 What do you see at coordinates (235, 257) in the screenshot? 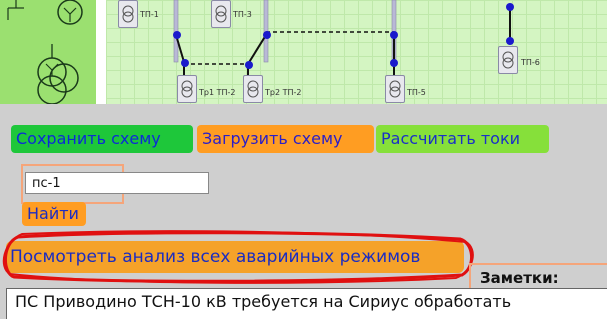
I see `view-emergency-analysis-button: Посмотреть анализ всех аварийных режимов` at bounding box center [235, 257].